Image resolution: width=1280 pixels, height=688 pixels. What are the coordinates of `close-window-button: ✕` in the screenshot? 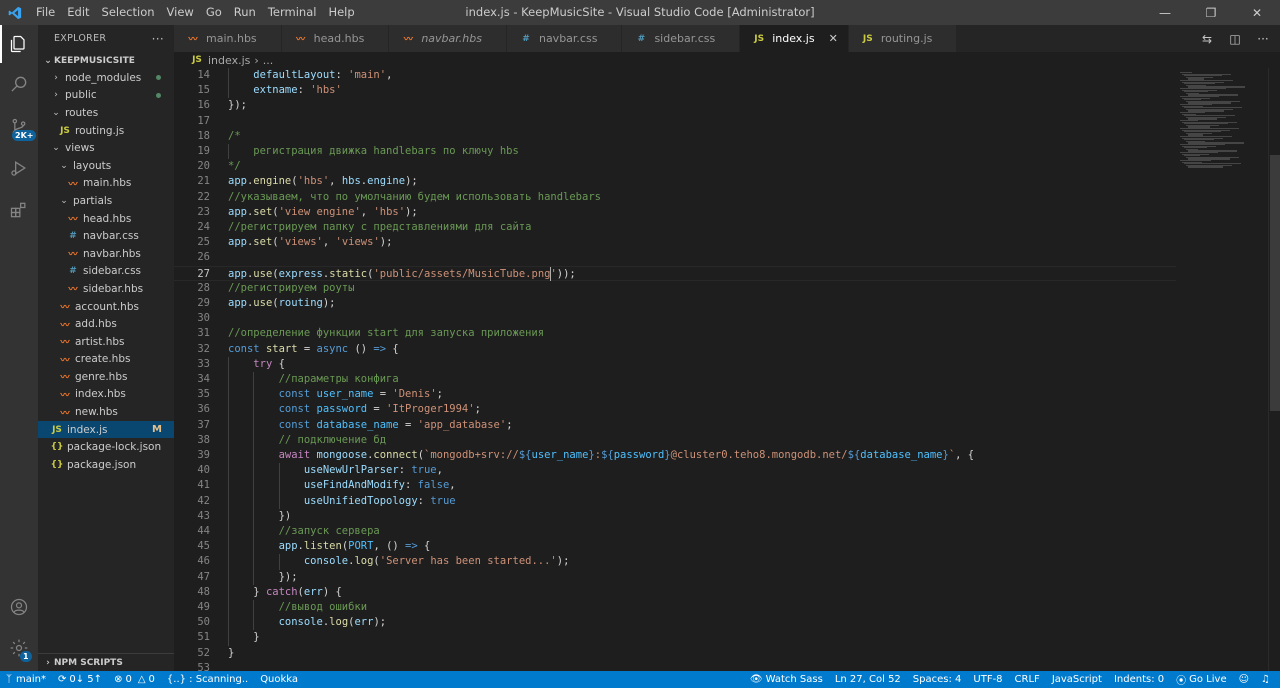 It's located at (1257, 12).